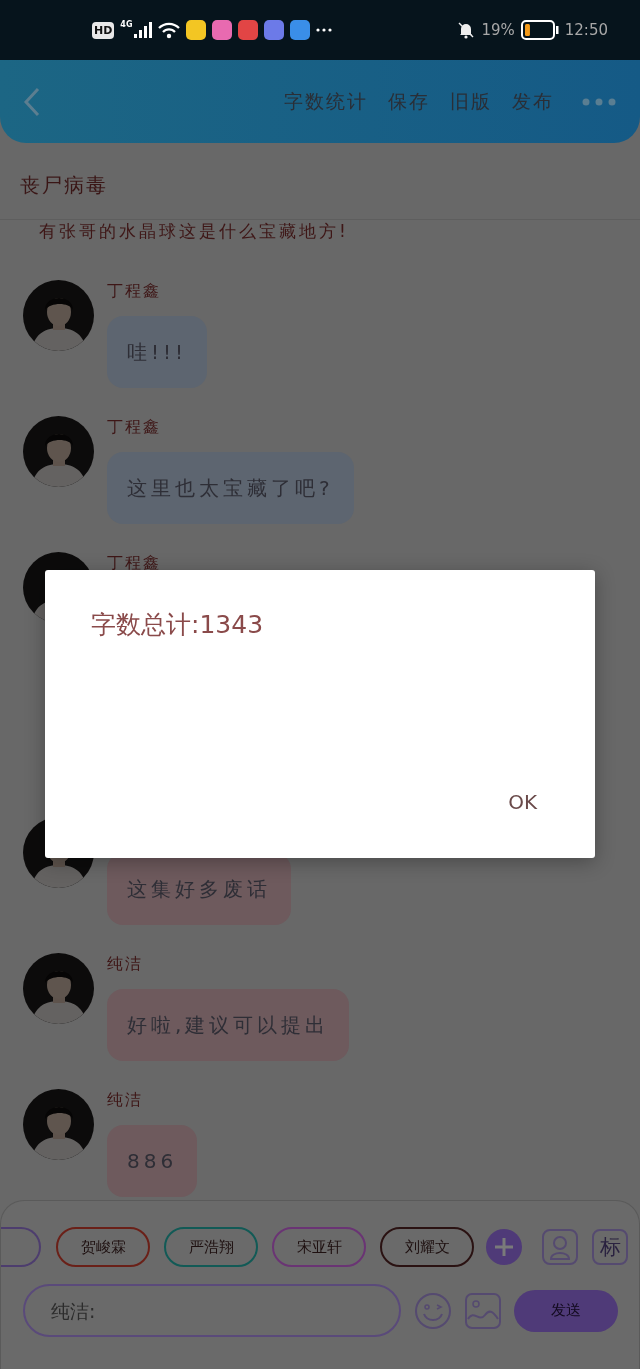 The image size is (640, 1369). What do you see at coordinates (409, 101) in the screenshot?
I see `header-action: 保存` at bounding box center [409, 101].